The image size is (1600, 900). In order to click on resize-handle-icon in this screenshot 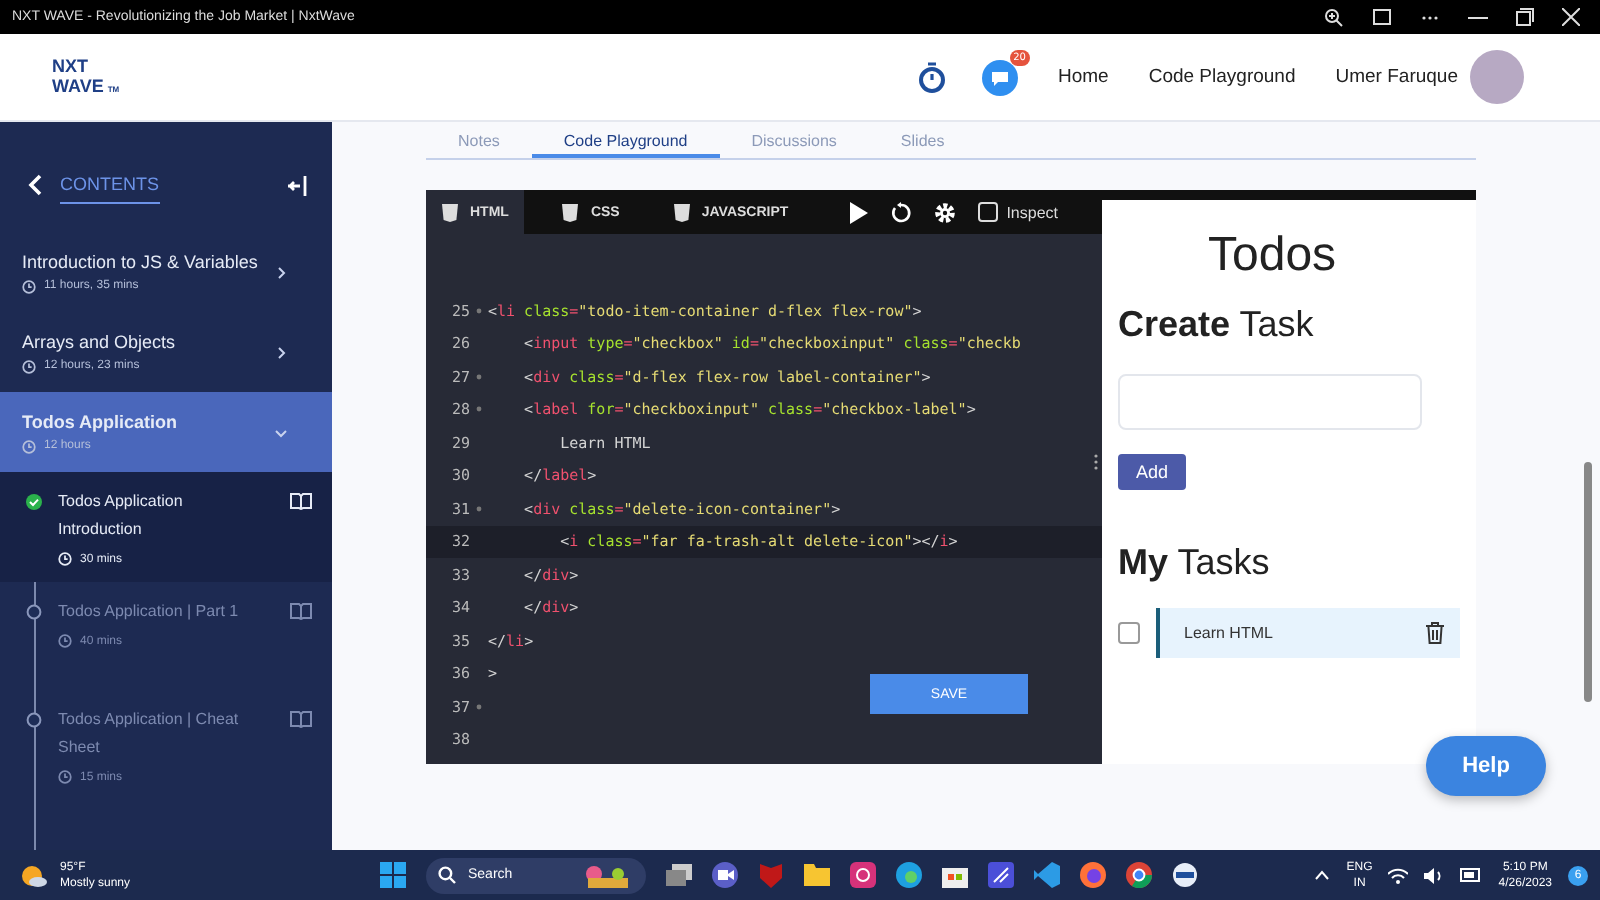, I will do `click(1096, 462)`.